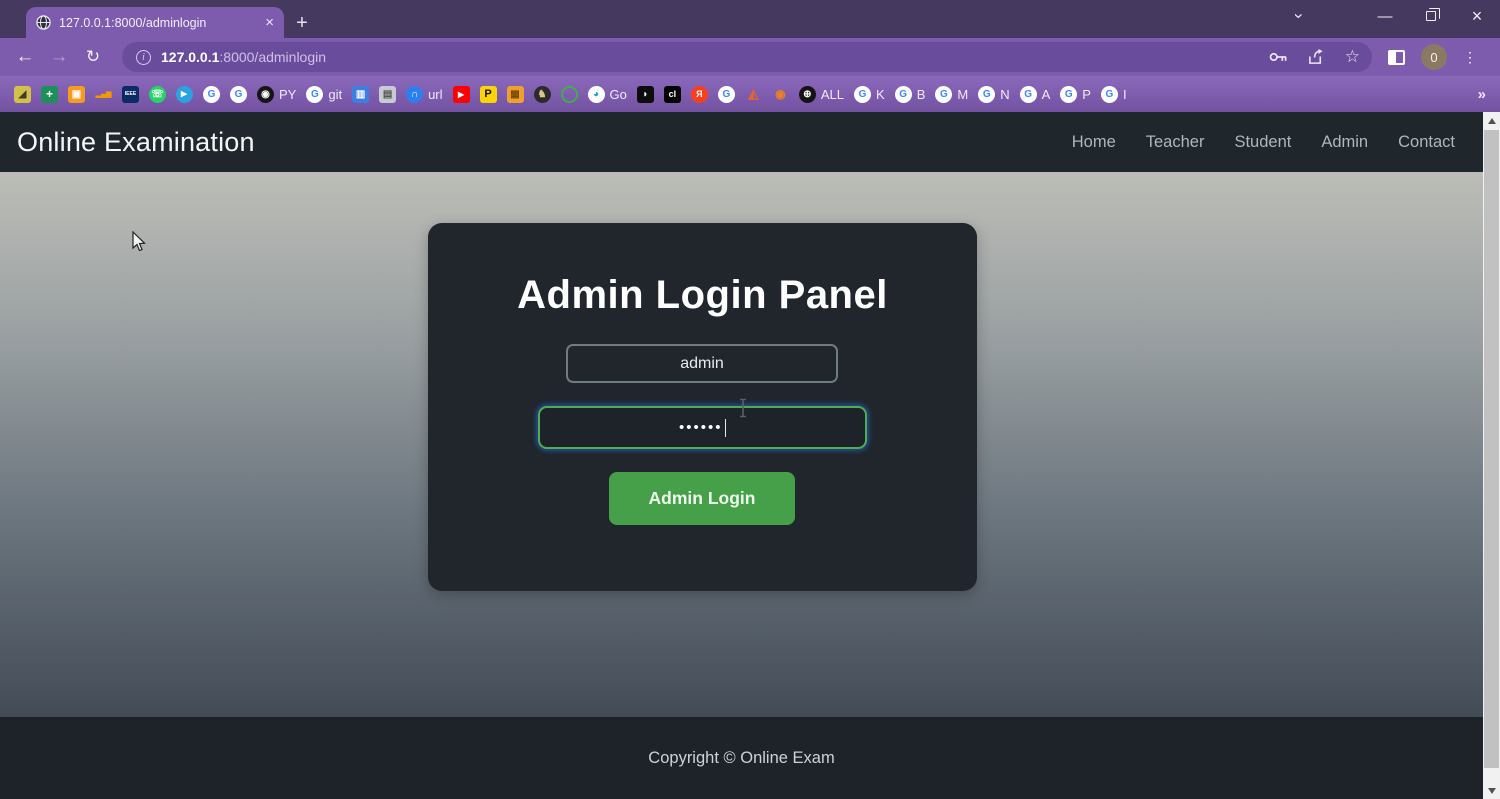 The width and height of the screenshot is (1500, 799). I want to click on google-3-icon: G, so click(726, 94).